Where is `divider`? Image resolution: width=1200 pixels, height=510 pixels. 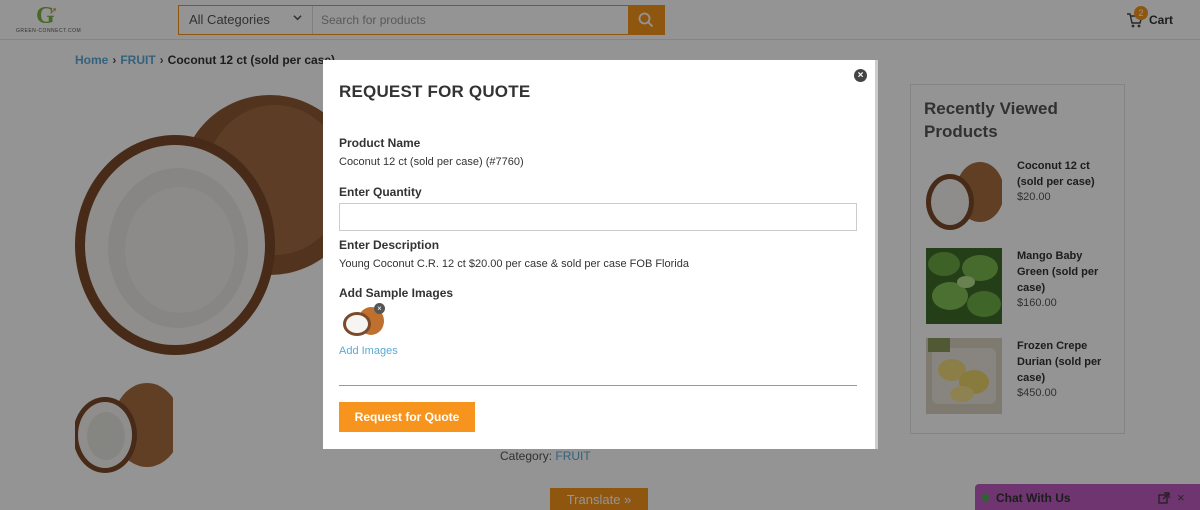 divider is located at coordinates (598, 385).